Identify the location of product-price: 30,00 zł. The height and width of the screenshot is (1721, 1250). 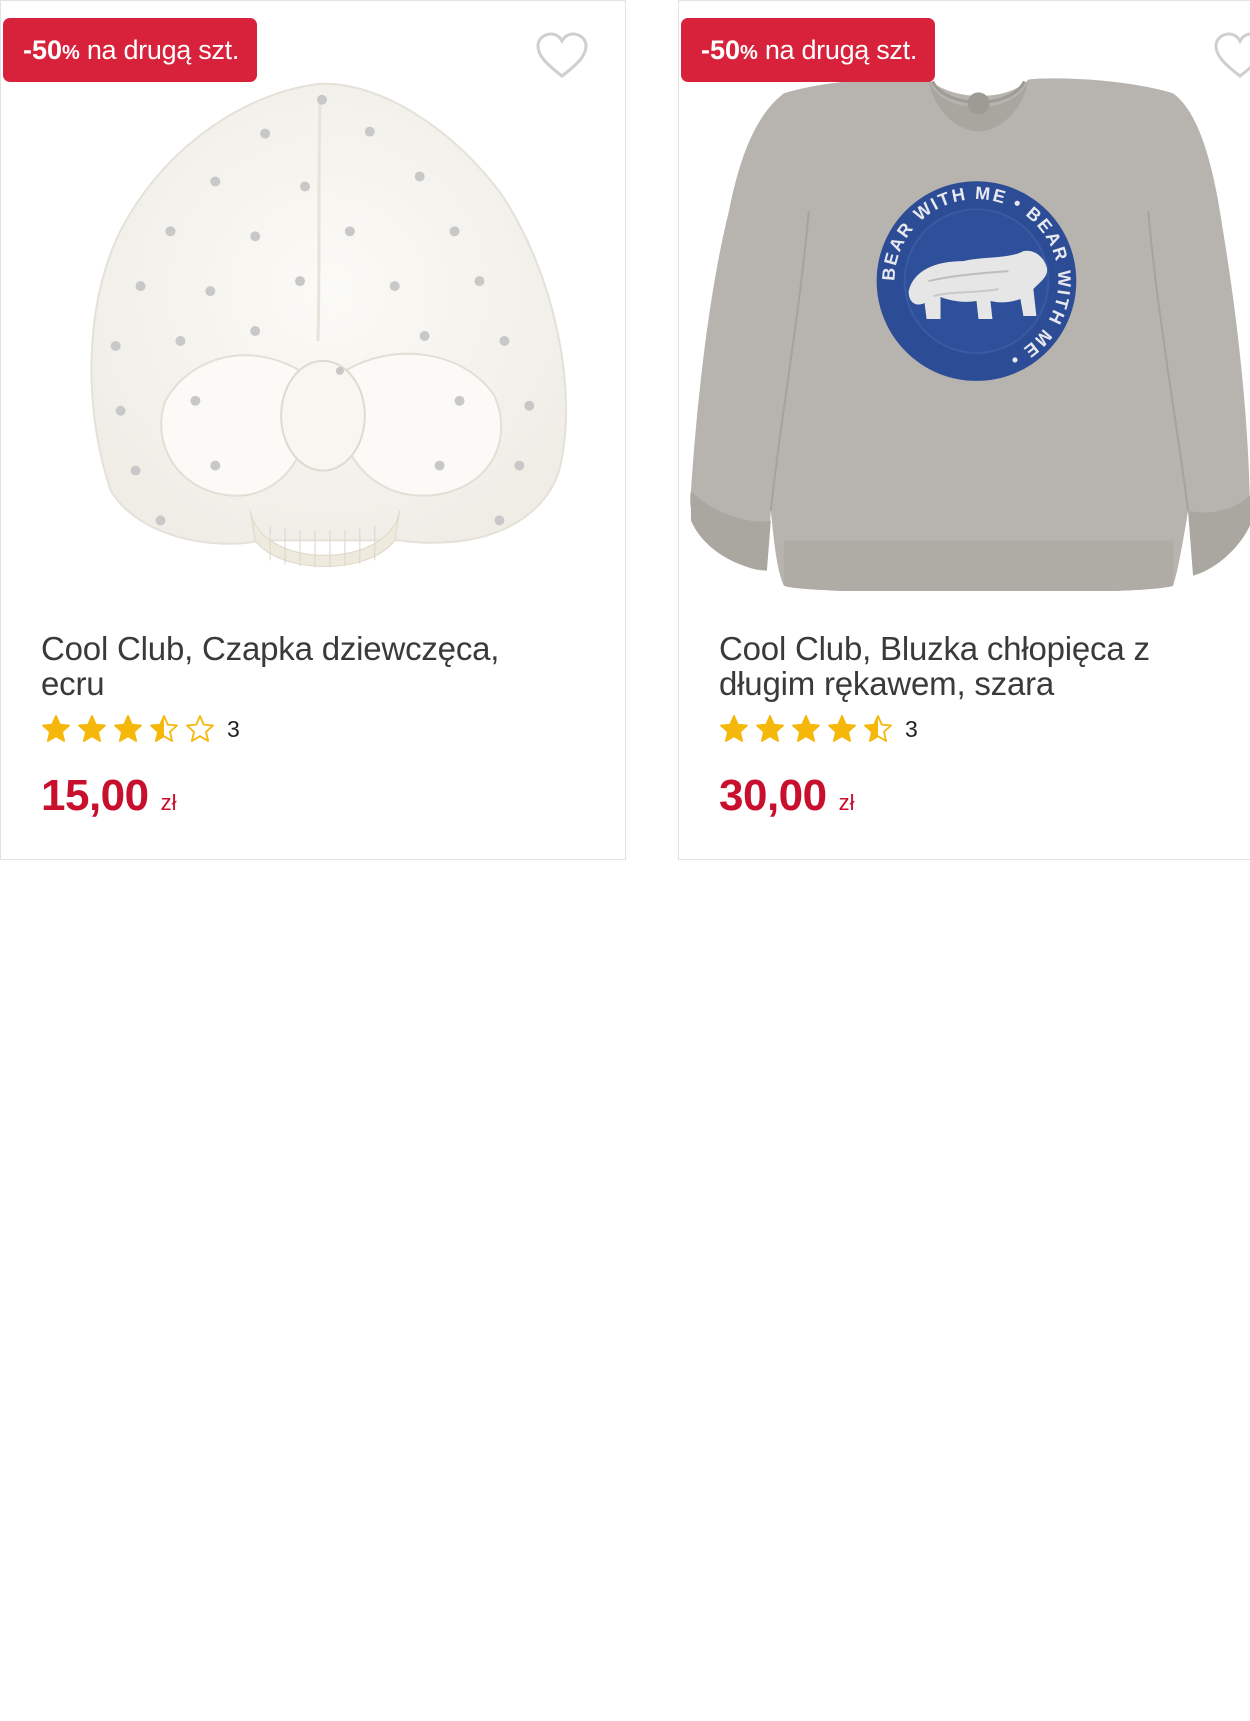
(787, 796).